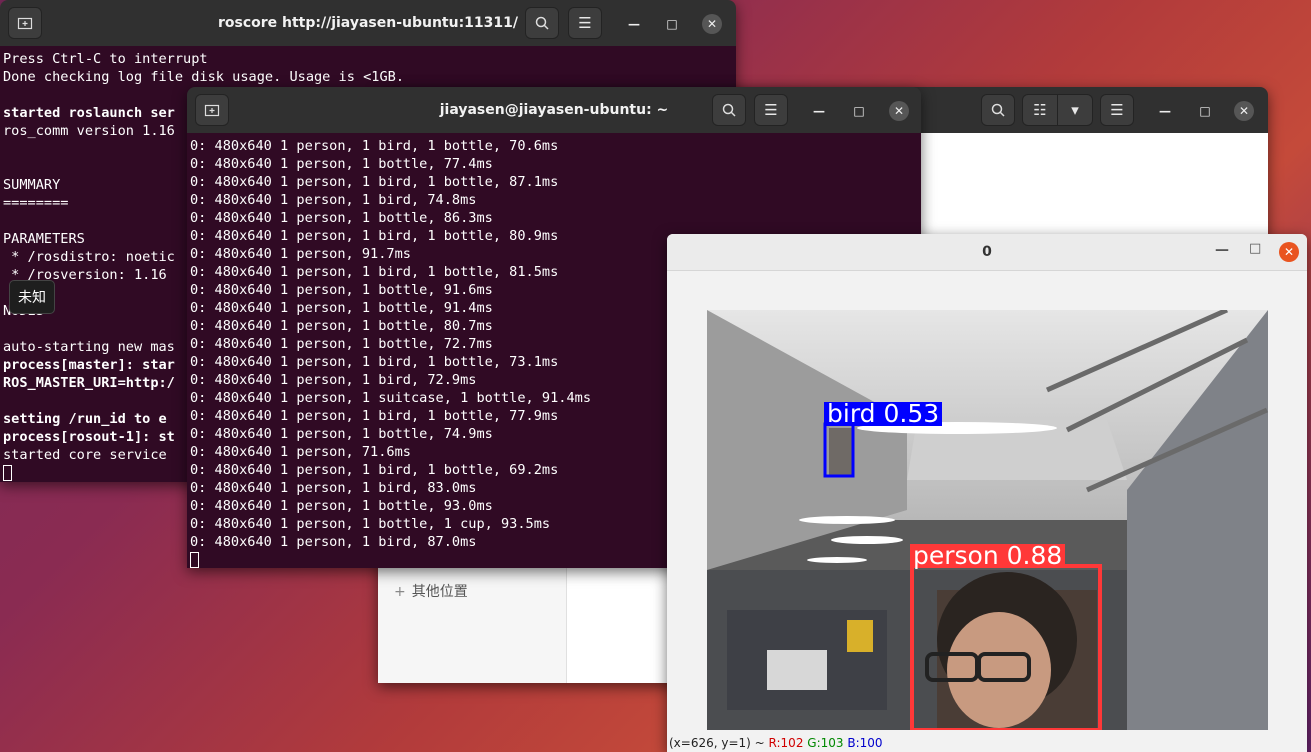 The image size is (1311, 752). What do you see at coordinates (105, 59) in the screenshot?
I see `roscore-line: Press Ctrl-C to interrupt` at bounding box center [105, 59].